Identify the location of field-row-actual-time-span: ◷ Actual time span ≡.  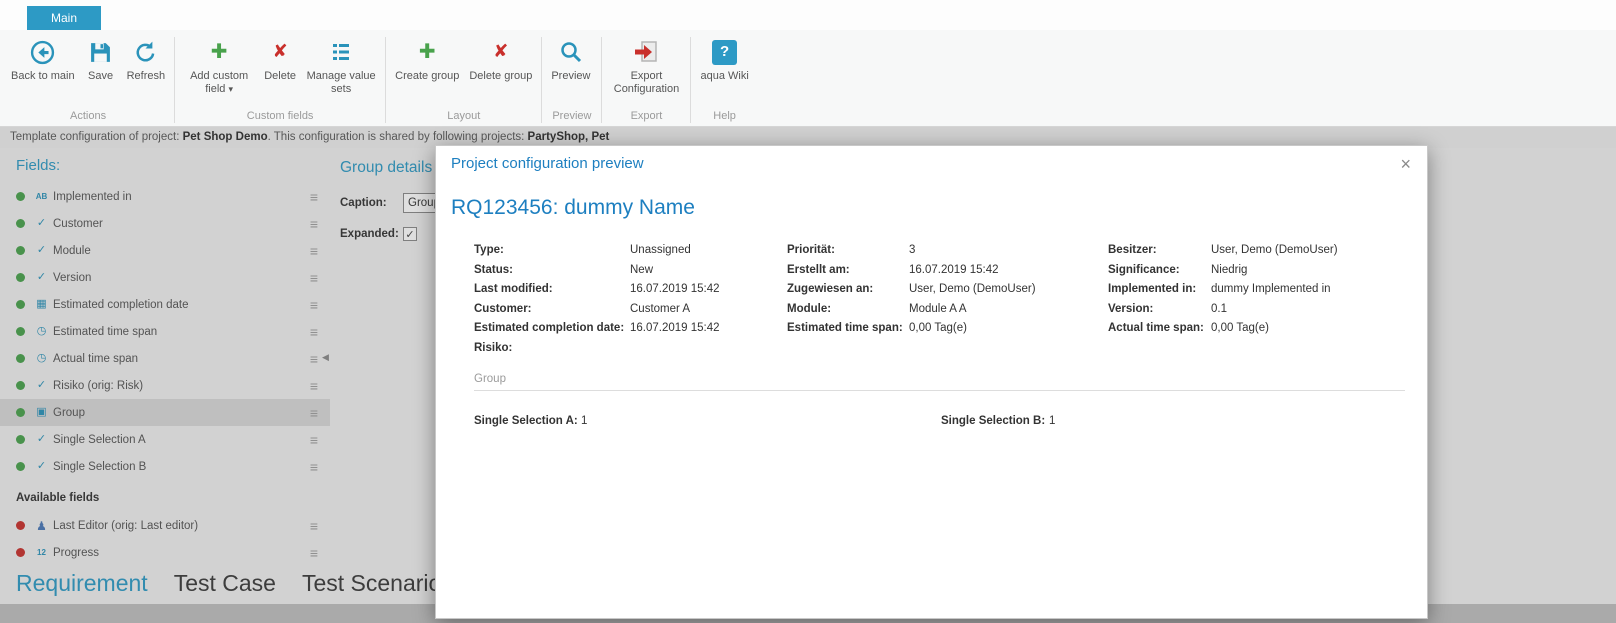
(165, 358).